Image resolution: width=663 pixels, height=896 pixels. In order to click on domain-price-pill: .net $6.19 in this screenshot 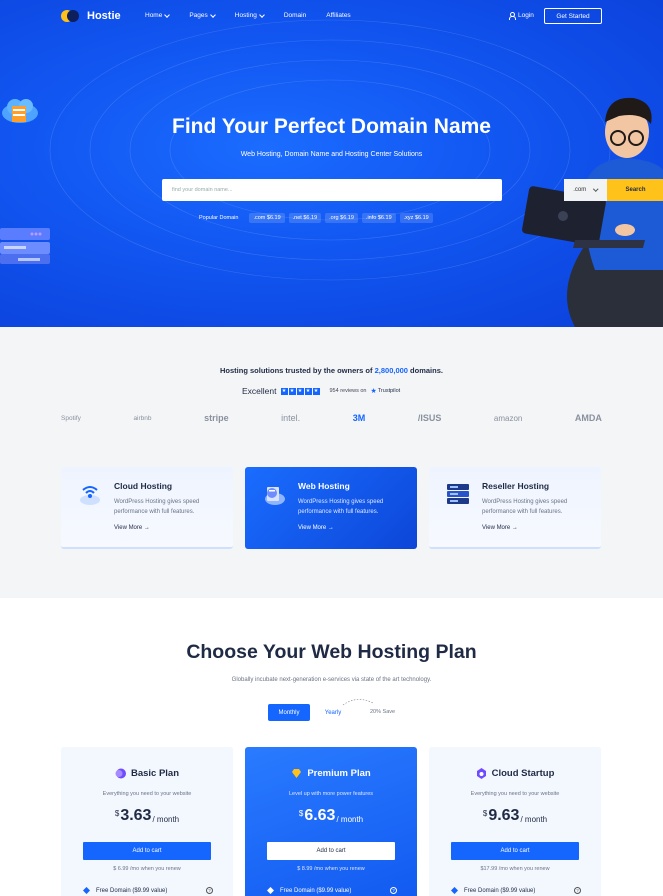, I will do `click(305, 218)`.